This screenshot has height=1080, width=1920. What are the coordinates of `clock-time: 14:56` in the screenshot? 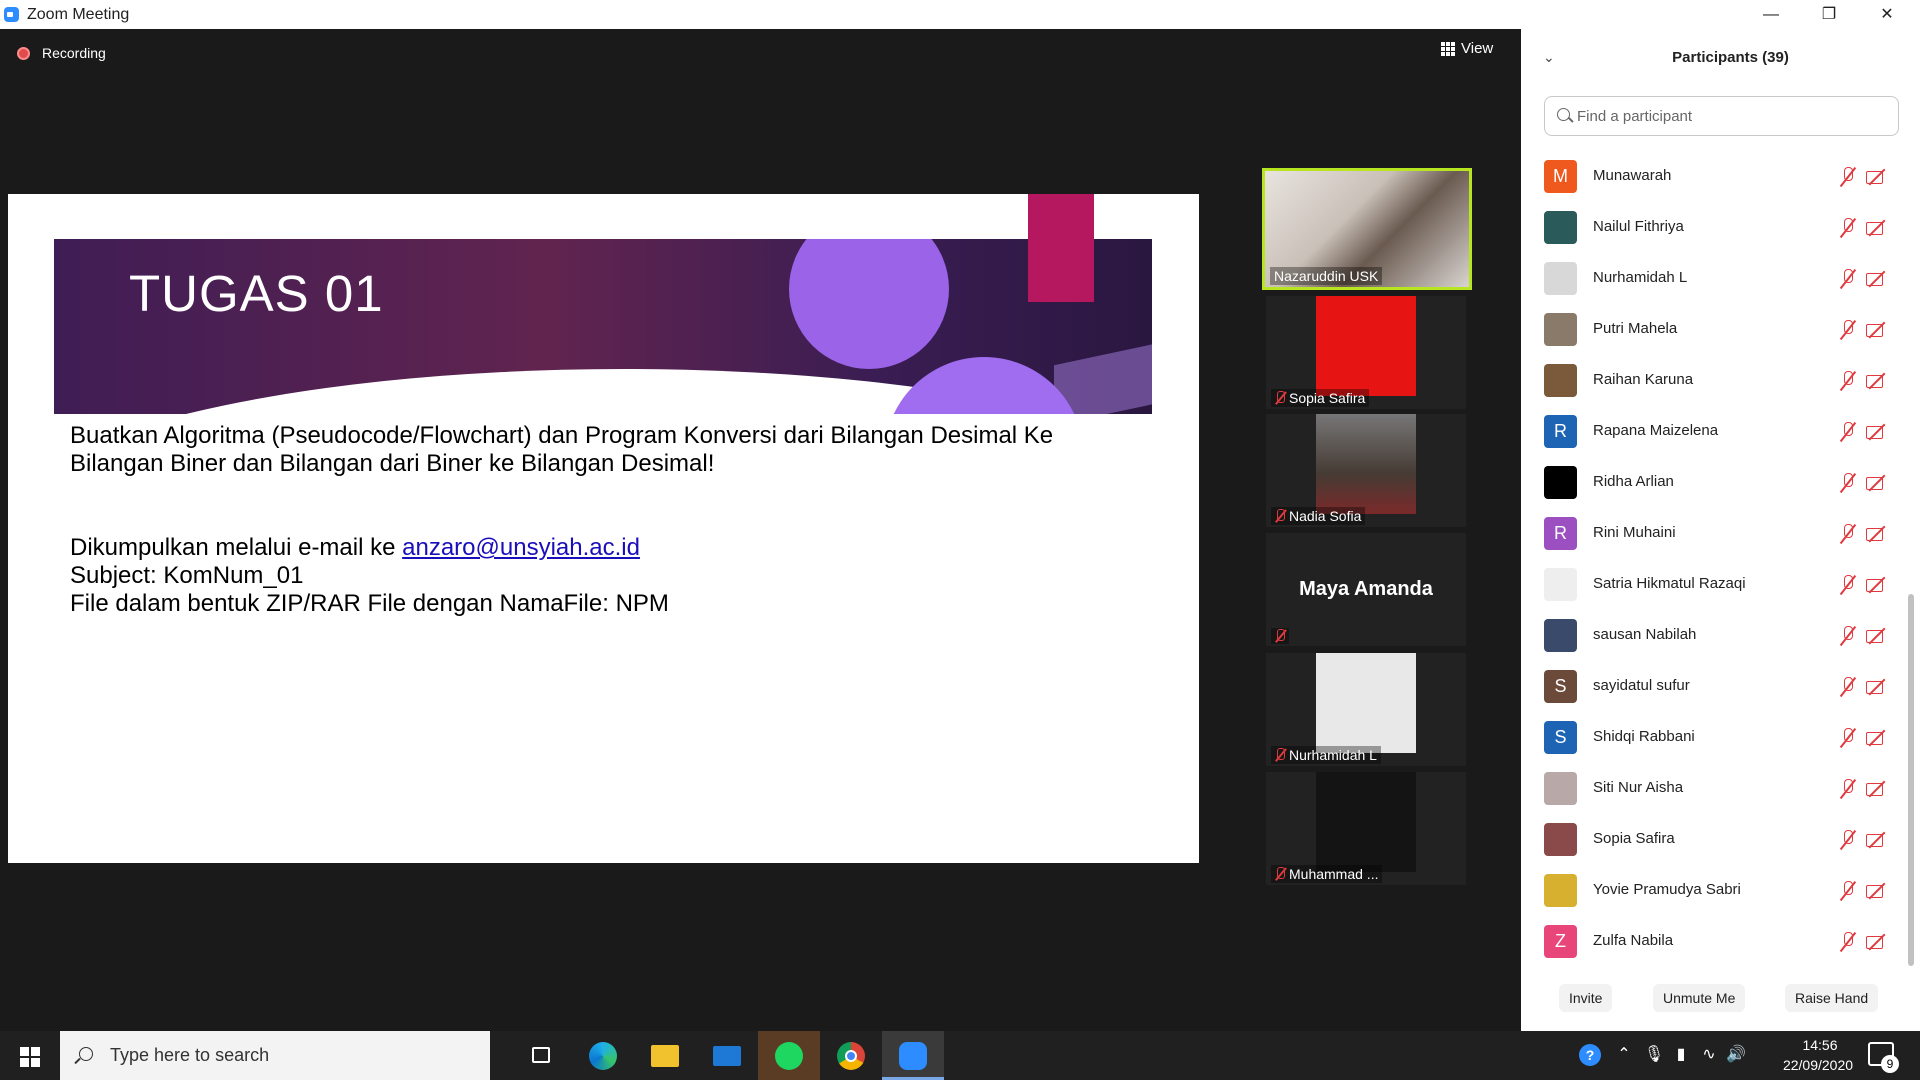 It's located at (1820, 1045).